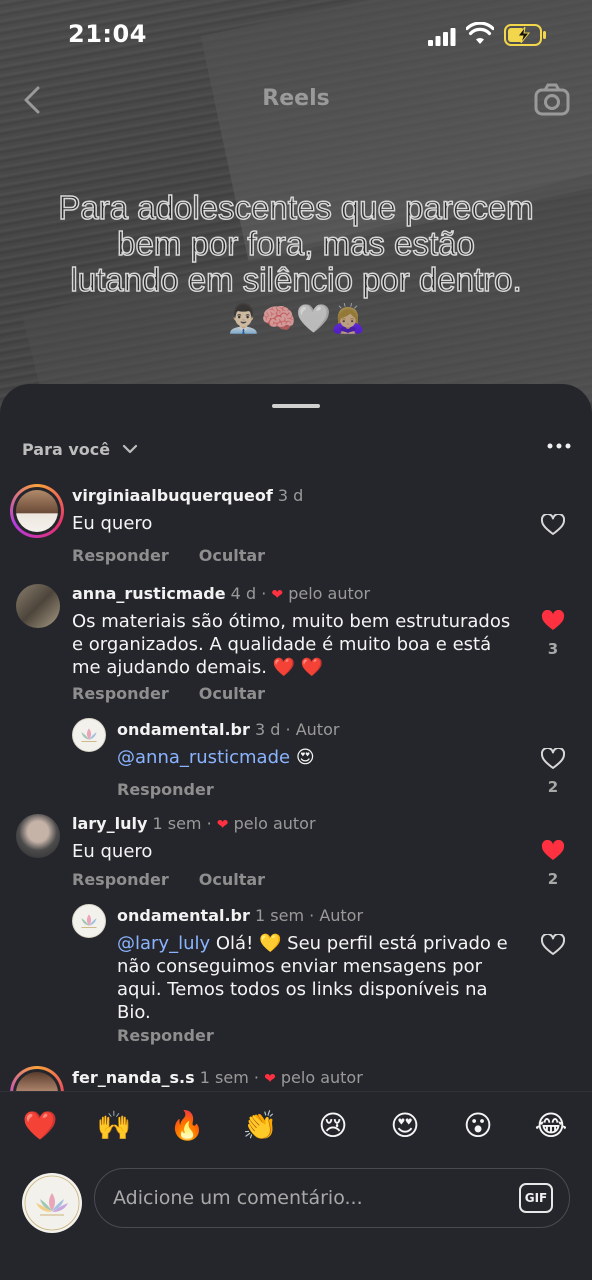 This screenshot has height=1280, width=592. I want to click on reel-title: Reels, so click(296, 98).